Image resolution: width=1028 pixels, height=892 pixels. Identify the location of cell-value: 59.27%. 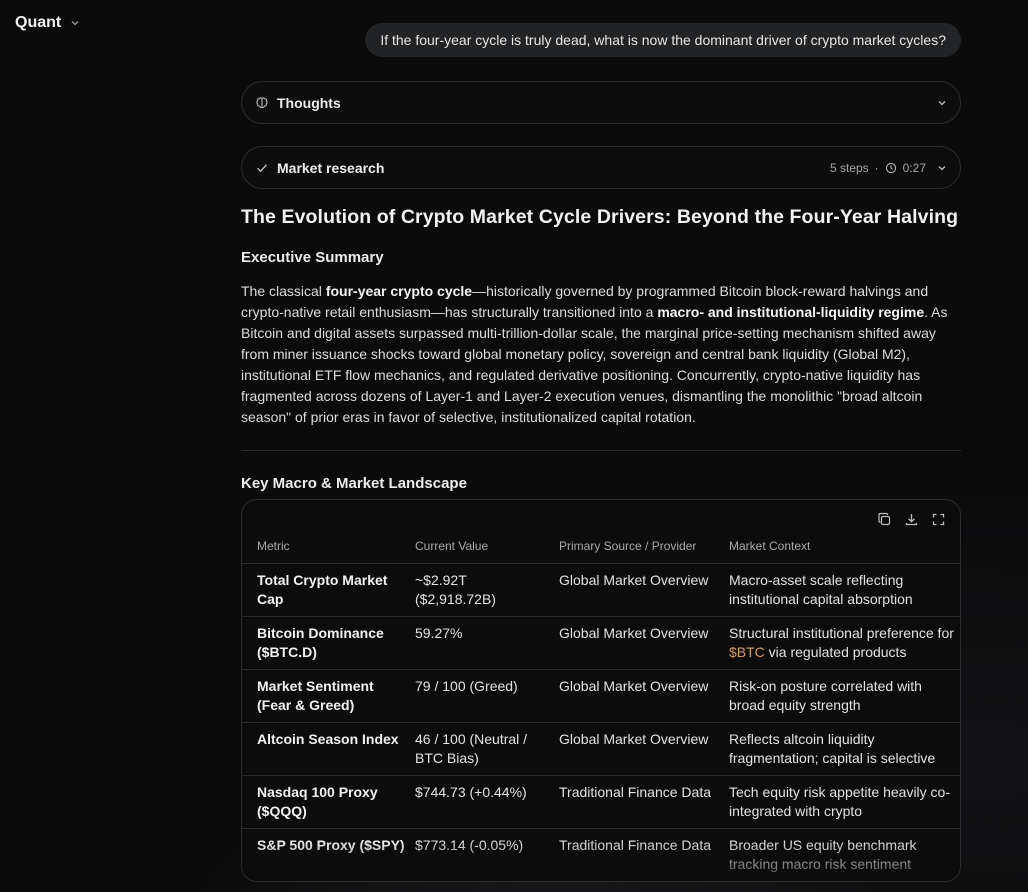
(487, 643).